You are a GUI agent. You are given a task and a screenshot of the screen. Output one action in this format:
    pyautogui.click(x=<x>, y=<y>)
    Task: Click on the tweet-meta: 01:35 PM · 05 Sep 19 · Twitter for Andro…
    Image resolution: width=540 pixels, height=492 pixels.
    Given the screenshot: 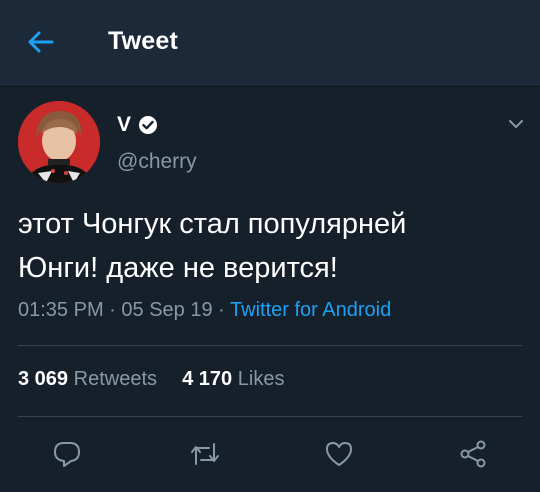 What is the action you would take?
    pyautogui.click(x=204, y=310)
    